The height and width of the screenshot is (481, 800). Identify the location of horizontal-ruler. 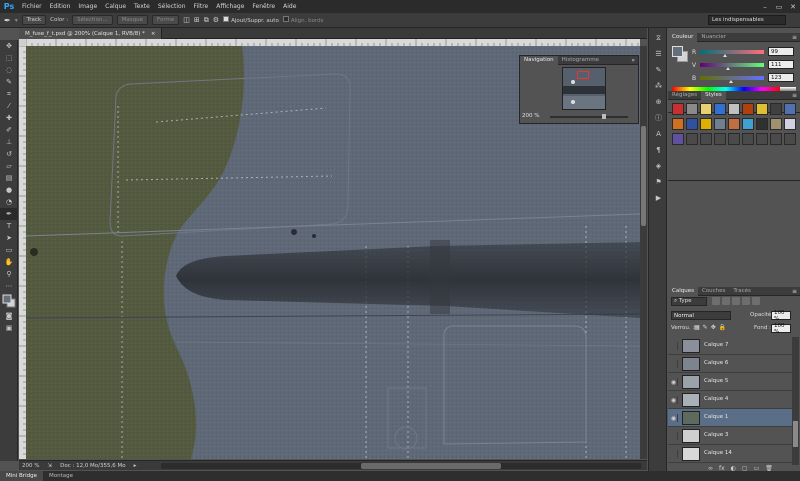
(332, 42).